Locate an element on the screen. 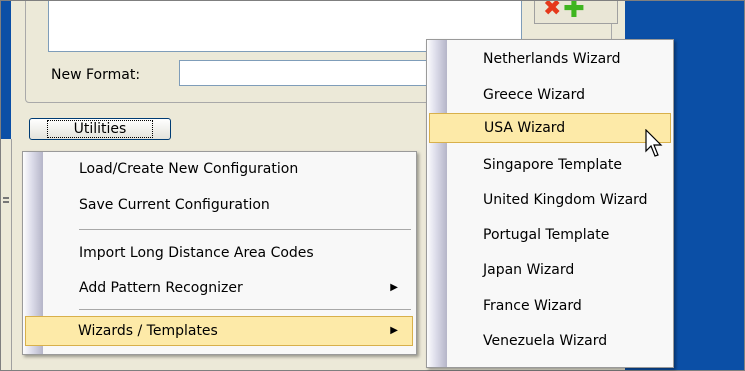 This screenshot has height=371, width=745. utilities-button-label: Utilities is located at coordinates (100, 129).